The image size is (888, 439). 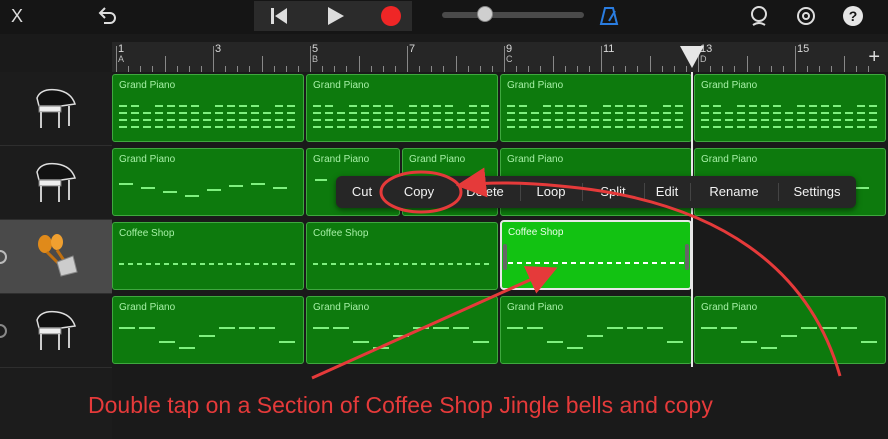 I want to click on menu-item-edit: Edit, so click(x=667, y=192).